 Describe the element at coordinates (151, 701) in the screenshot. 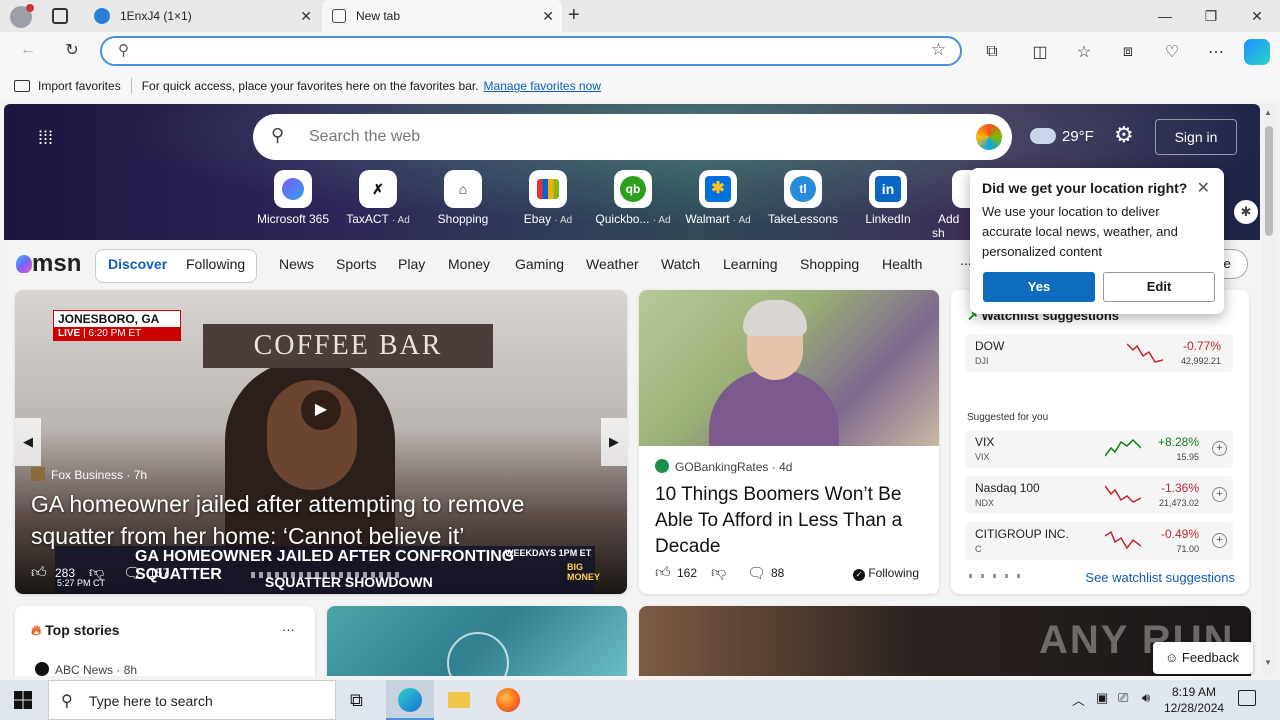

I see `taskbar-search-input: Type here to search` at that location.